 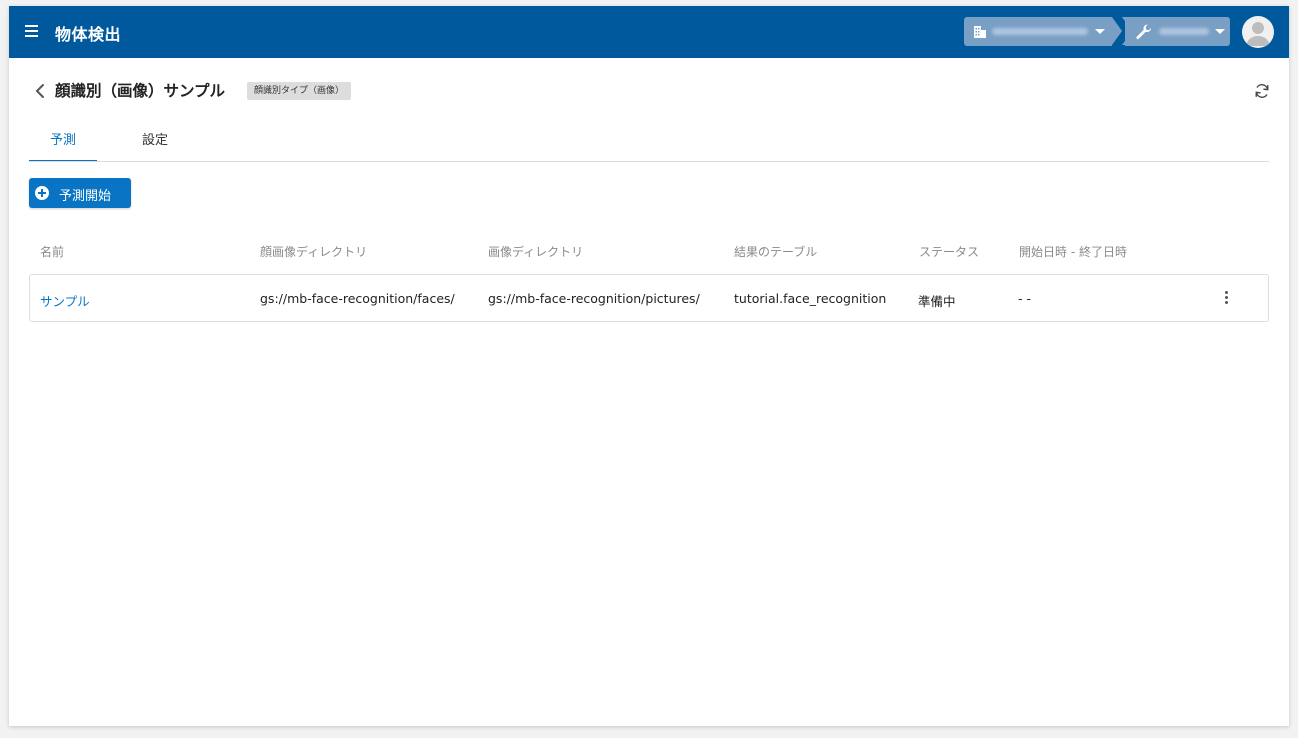 What do you see at coordinates (1117, 31) in the screenshot?
I see `breadcrumb-separator` at bounding box center [1117, 31].